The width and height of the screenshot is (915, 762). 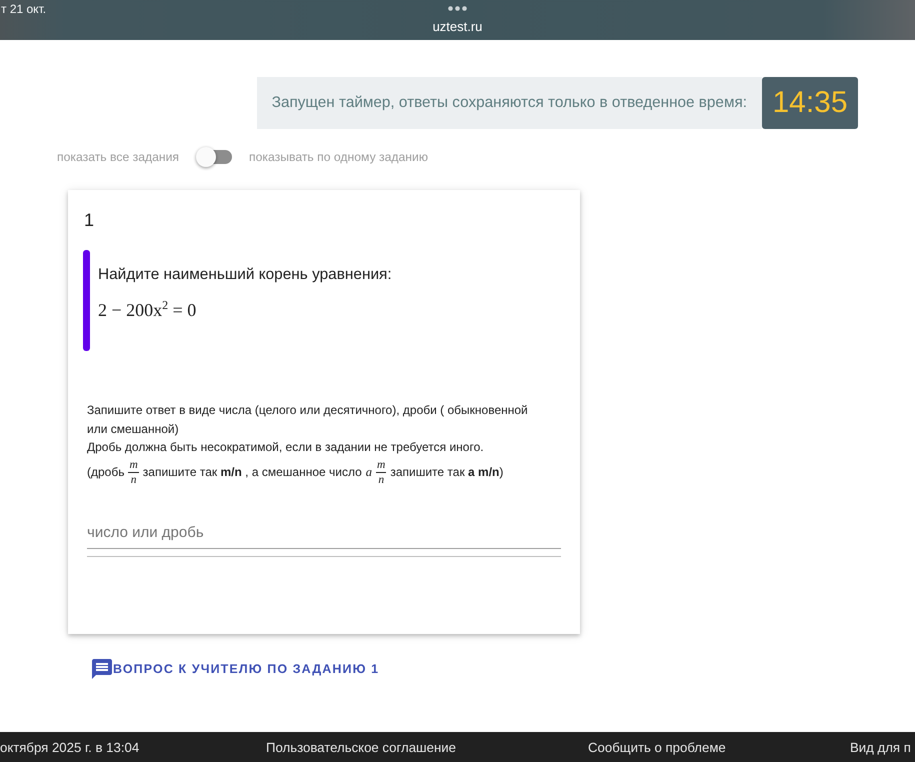 I want to click on answer-field: число или дробь, so click(x=324, y=533).